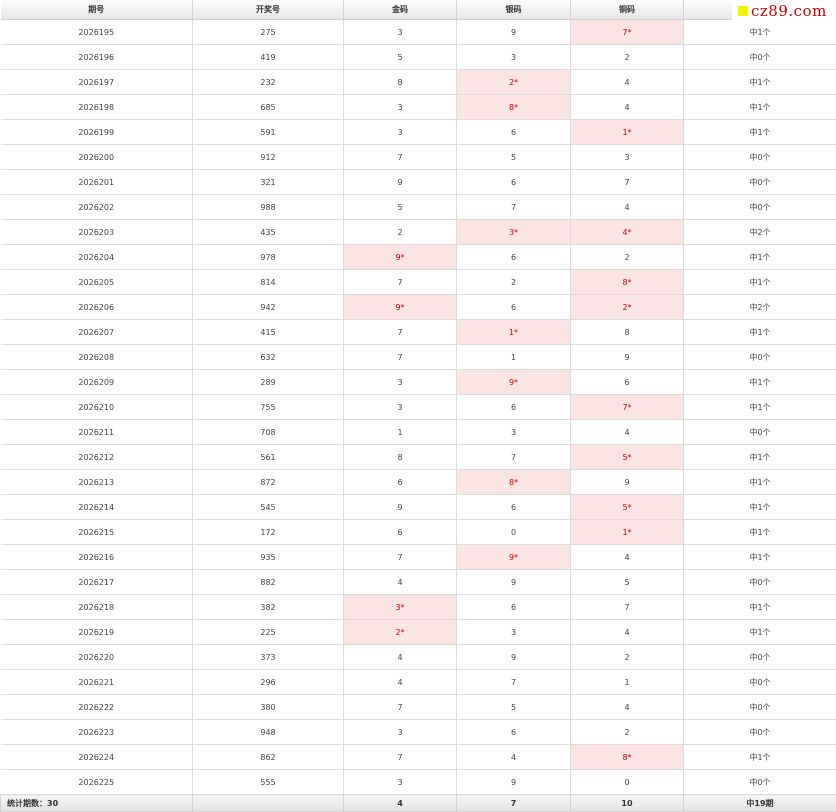 The width and height of the screenshot is (836, 812). What do you see at coordinates (513, 10) in the screenshot?
I see `header-silver: 银码` at bounding box center [513, 10].